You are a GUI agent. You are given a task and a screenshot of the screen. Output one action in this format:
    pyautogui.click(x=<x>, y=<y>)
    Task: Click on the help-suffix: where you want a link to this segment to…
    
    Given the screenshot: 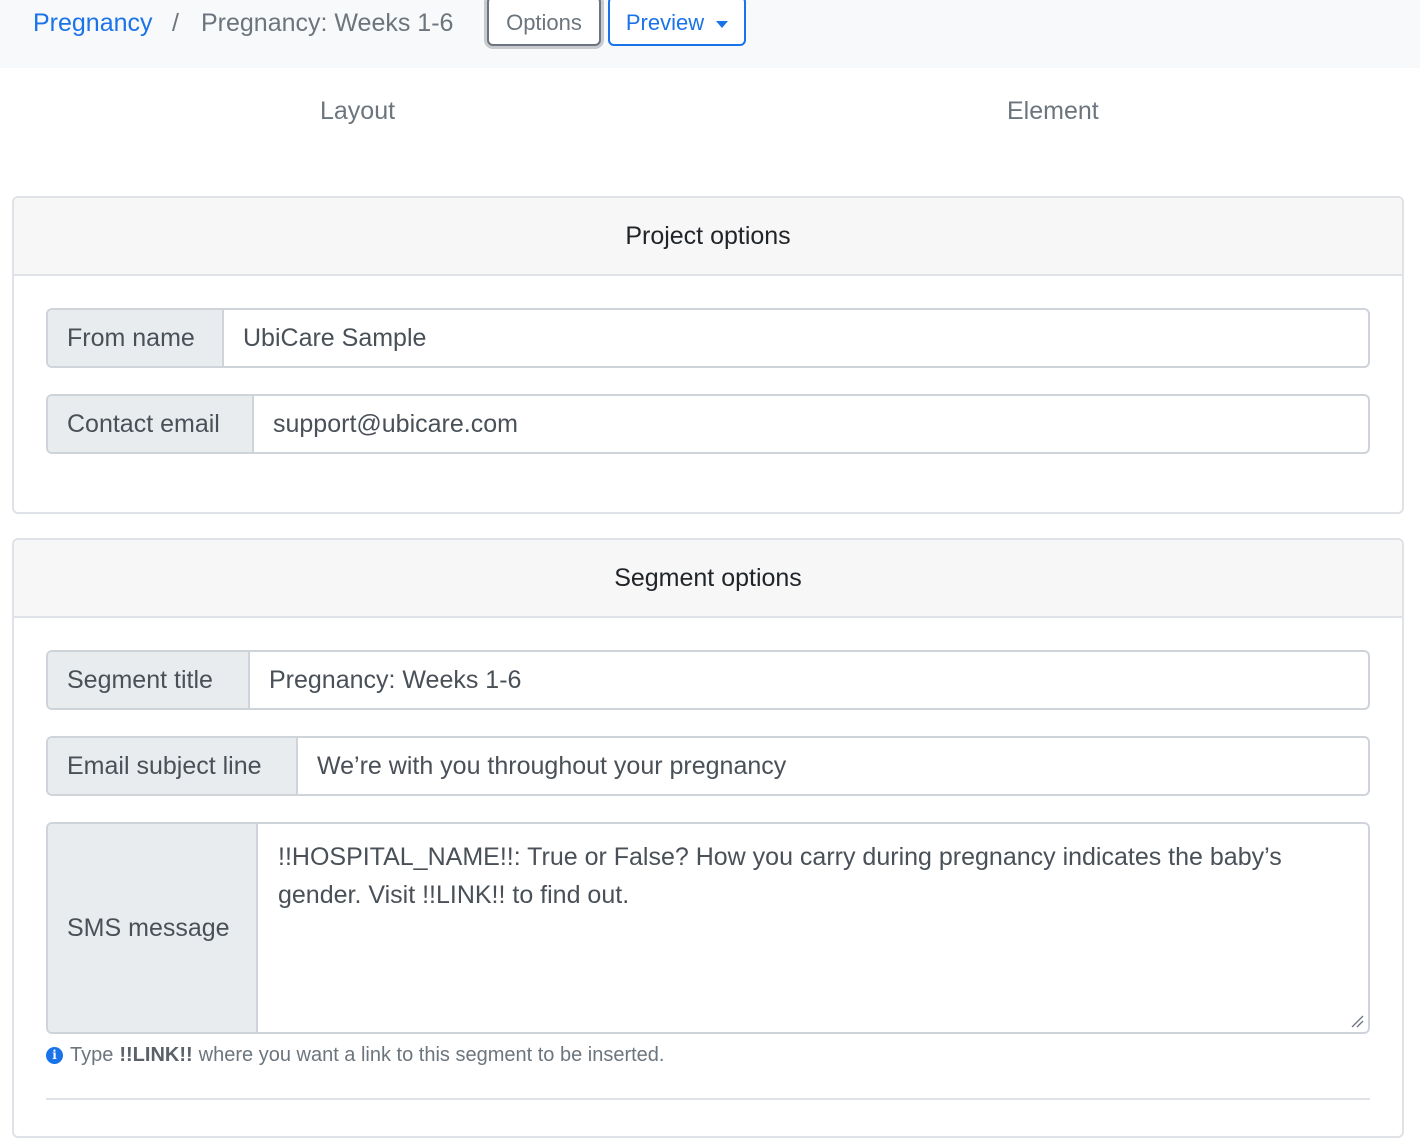 What is the action you would take?
    pyautogui.click(x=431, y=1055)
    